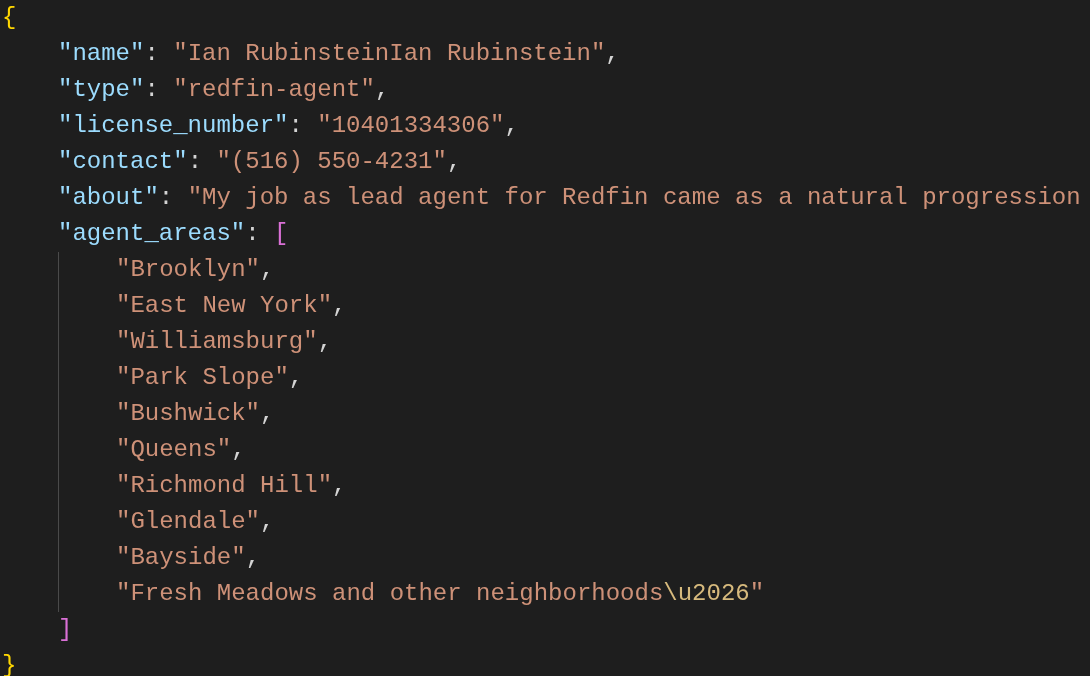 Image resolution: width=1090 pixels, height=676 pixels. What do you see at coordinates (339, 54) in the screenshot?
I see `code-line: "name": "Ian RubinsteinIan Rubinstein",` at bounding box center [339, 54].